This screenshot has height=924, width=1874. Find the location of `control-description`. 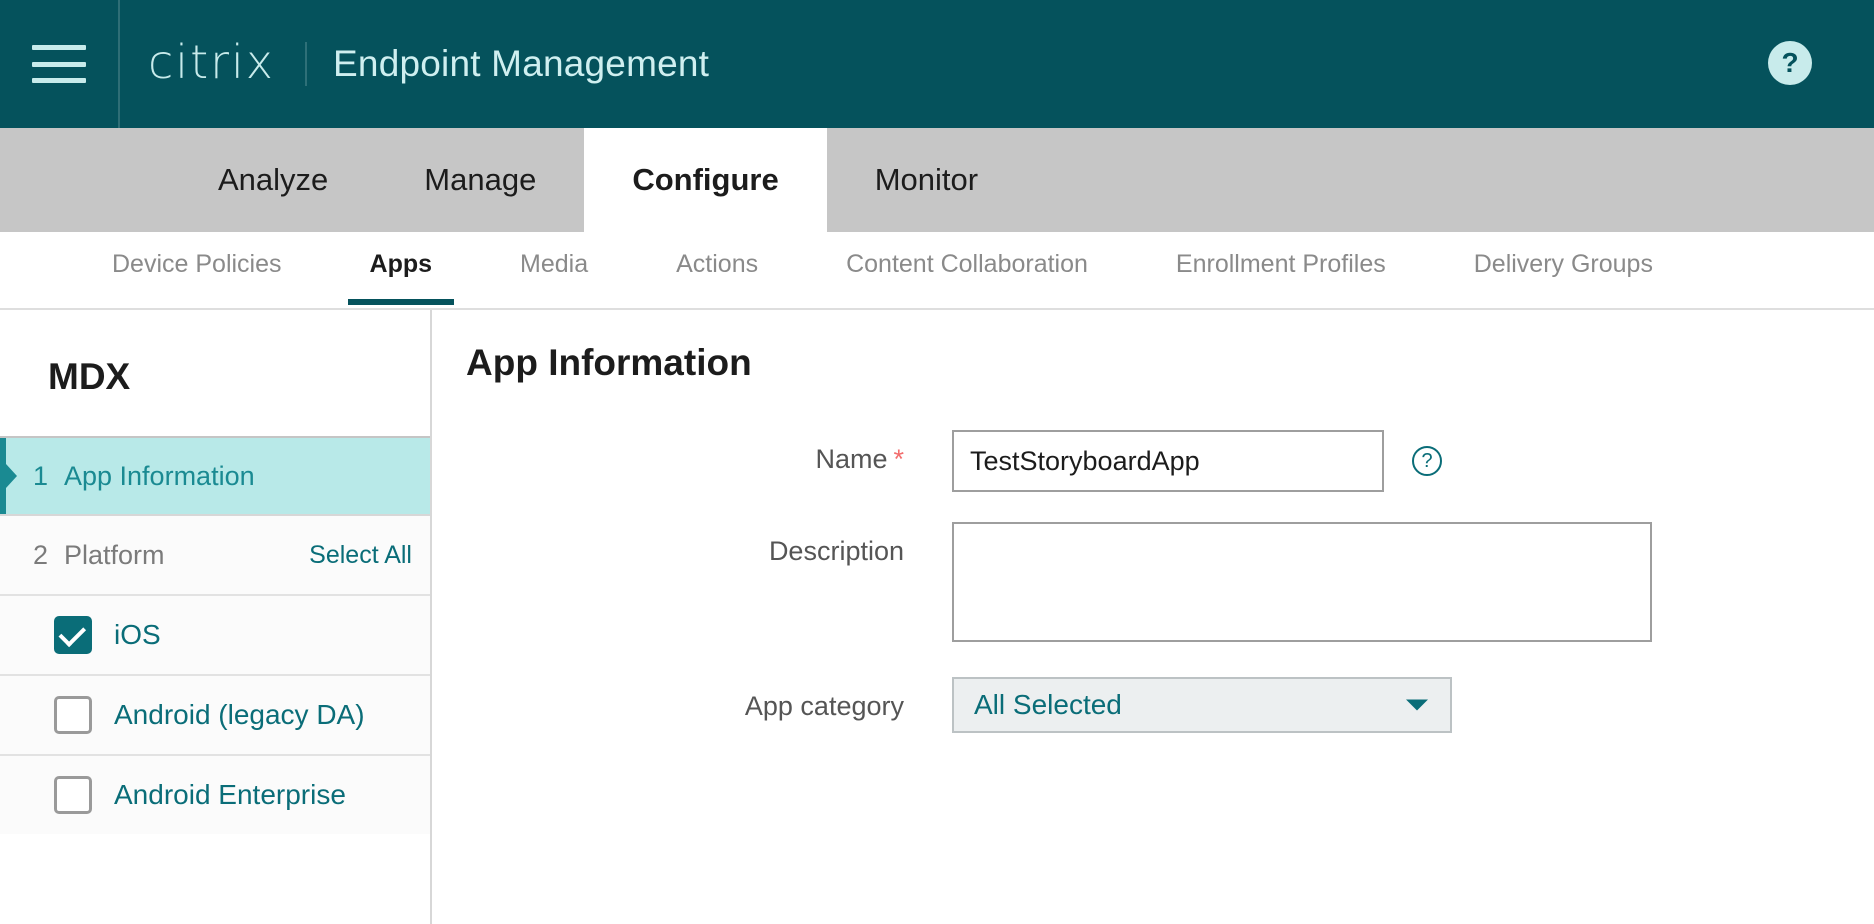

control-description is located at coordinates (1302, 584).